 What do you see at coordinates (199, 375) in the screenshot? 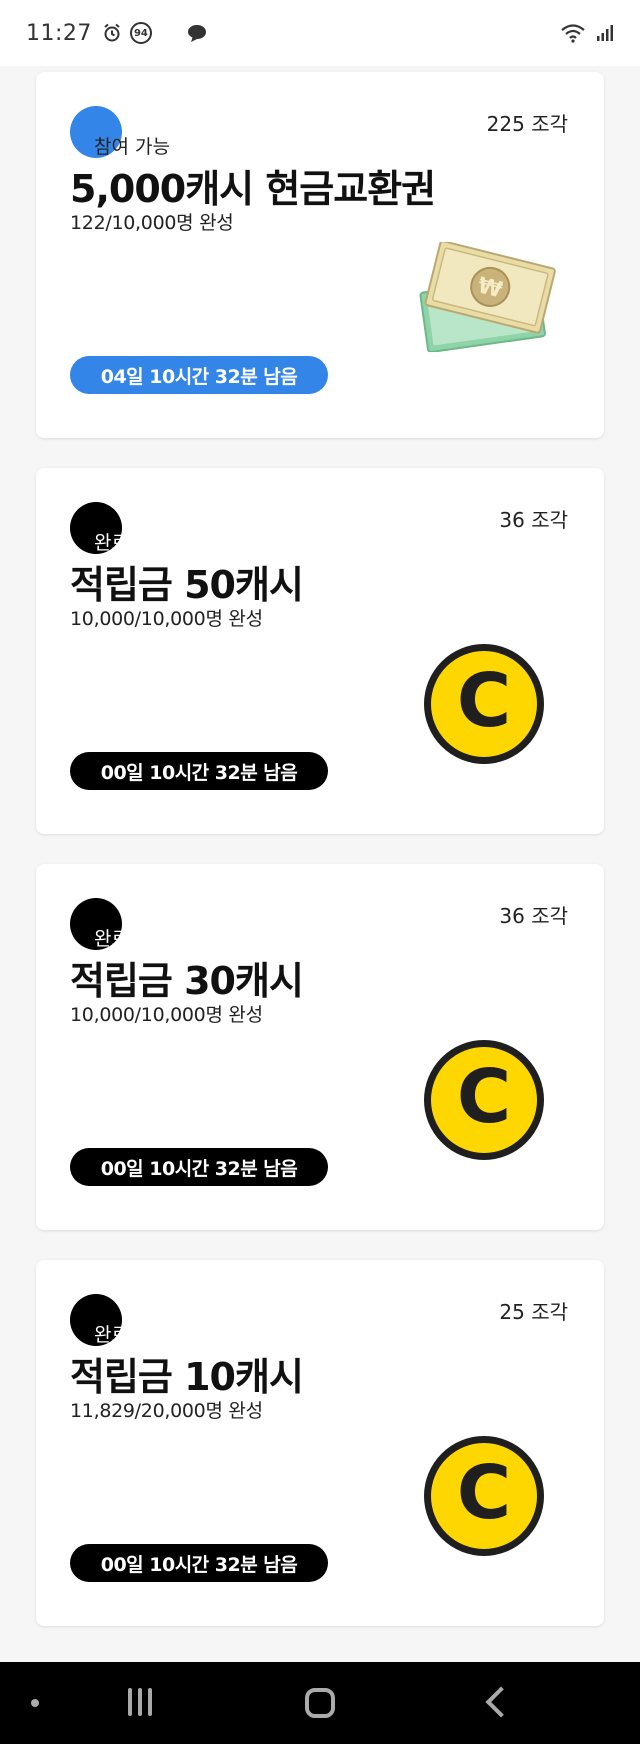
I see `time-remaining-pill: 04일 10시간 32분 남음` at bounding box center [199, 375].